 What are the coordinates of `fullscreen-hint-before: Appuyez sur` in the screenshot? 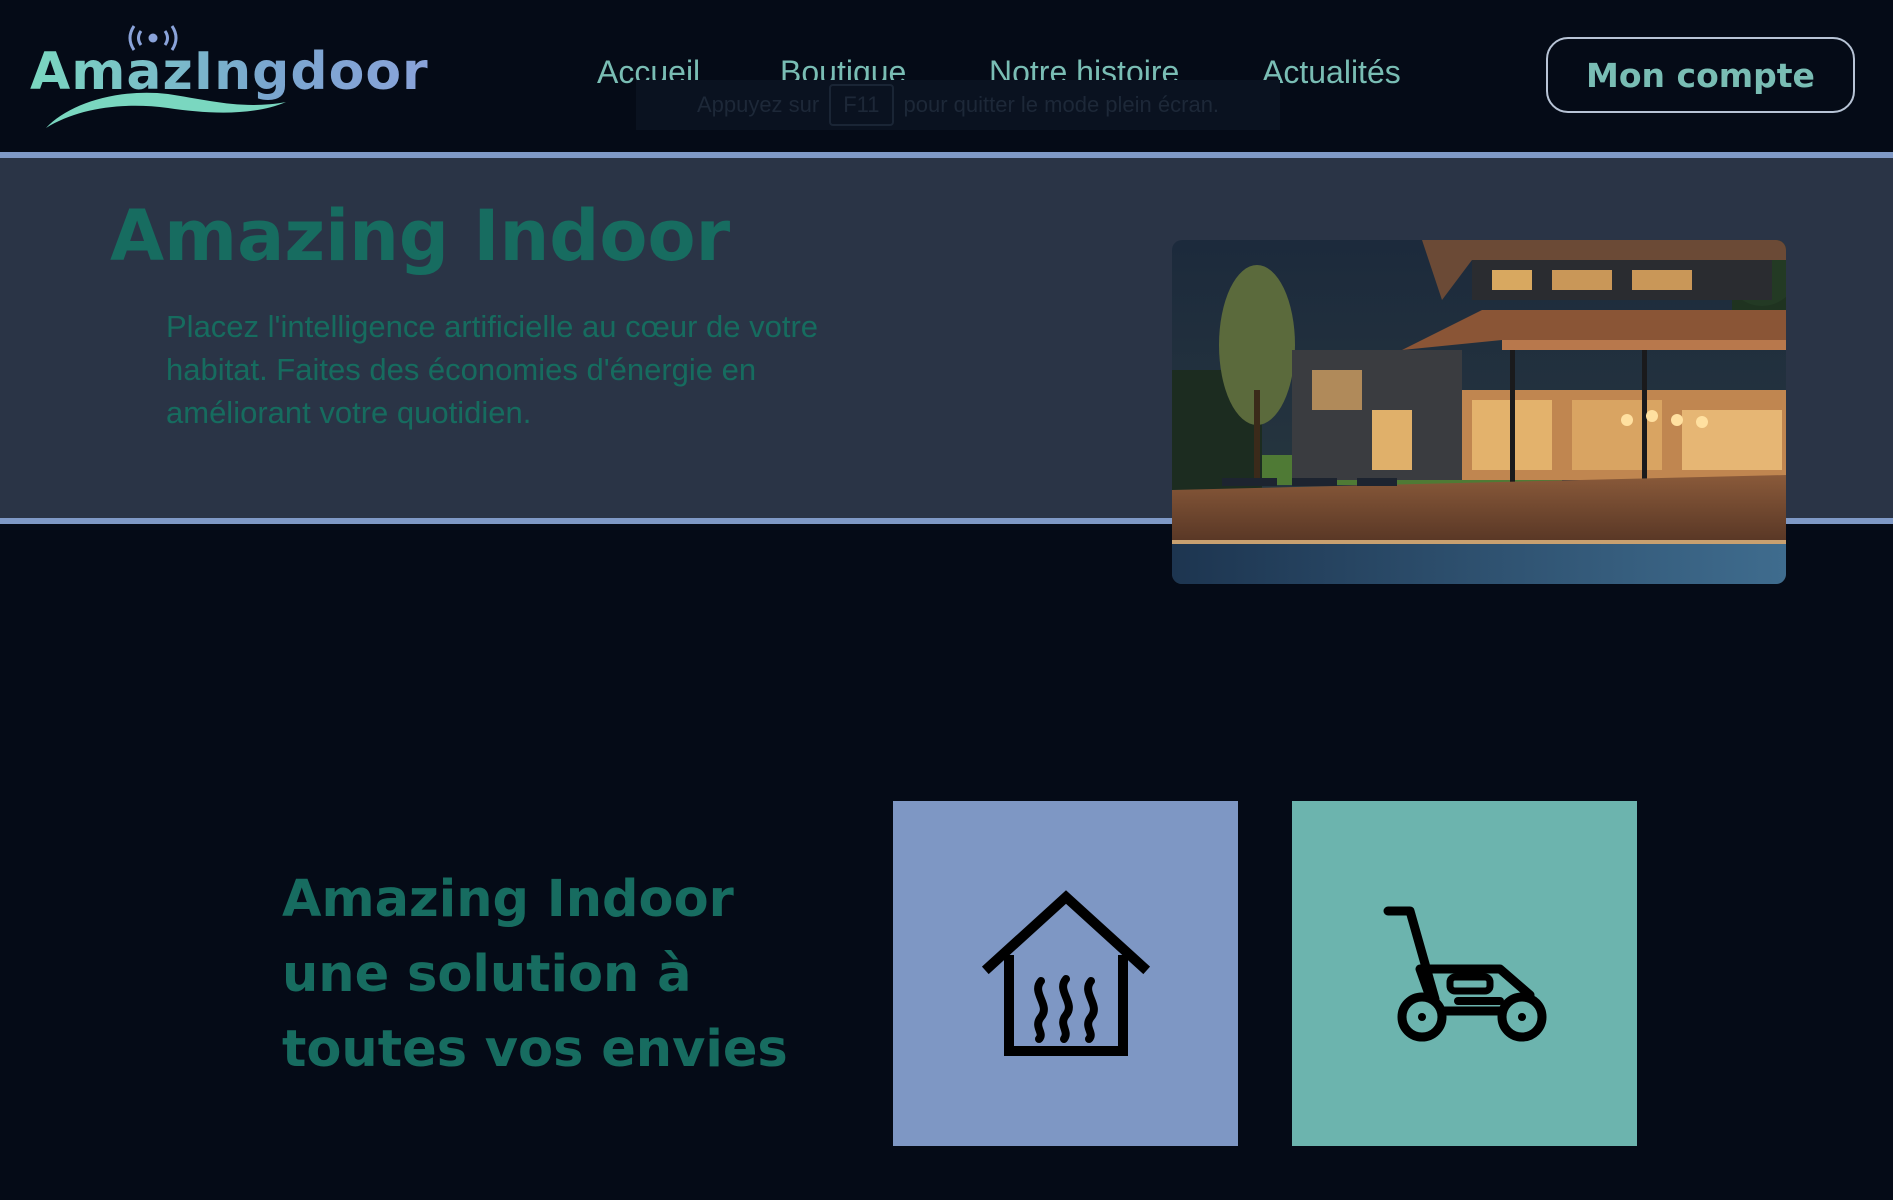 It's located at (758, 104).